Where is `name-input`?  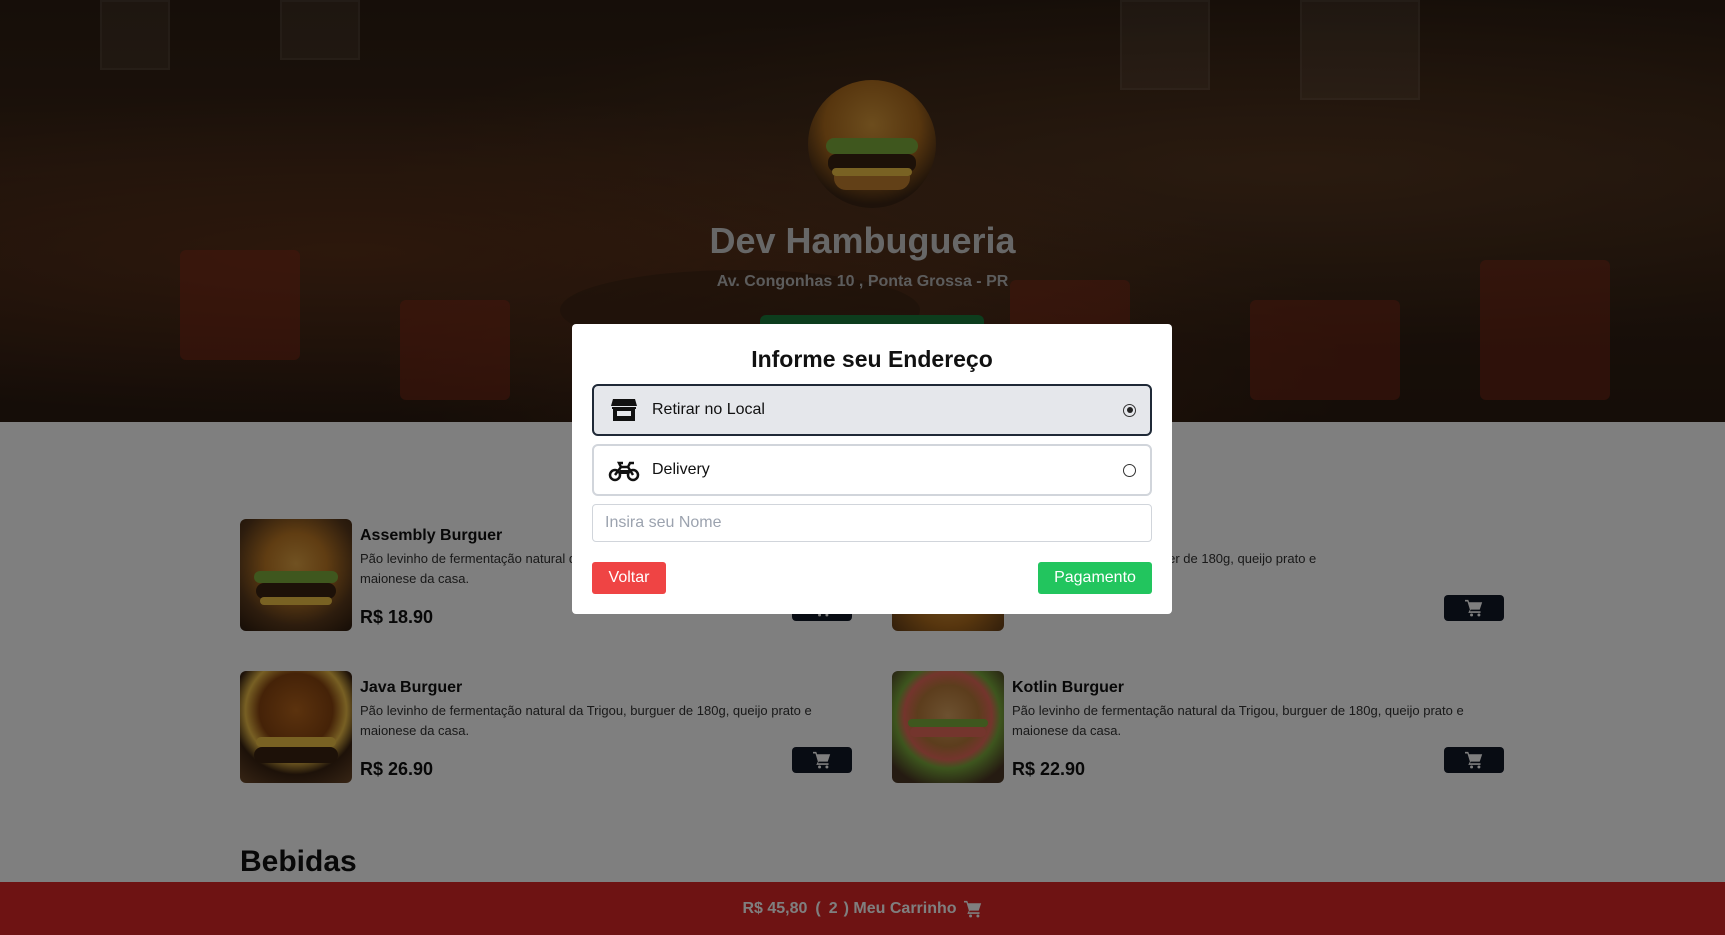
name-input is located at coordinates (872, 523).